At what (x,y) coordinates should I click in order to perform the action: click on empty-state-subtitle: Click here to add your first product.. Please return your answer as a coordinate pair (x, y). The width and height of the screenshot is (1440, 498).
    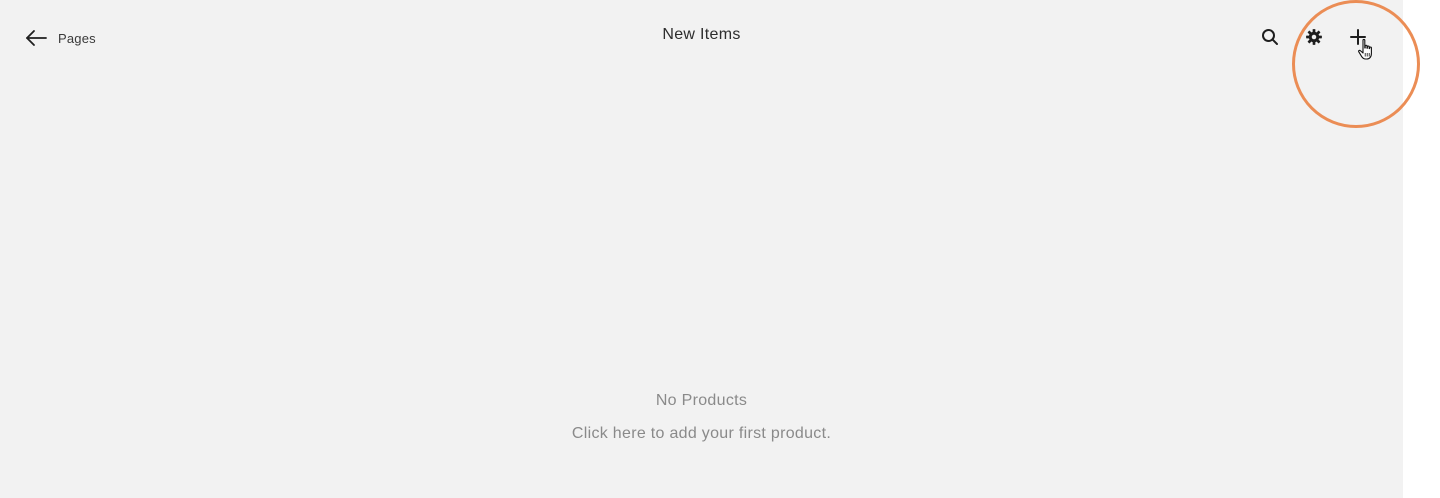
    Looking at the image, I should click on (701, 433).